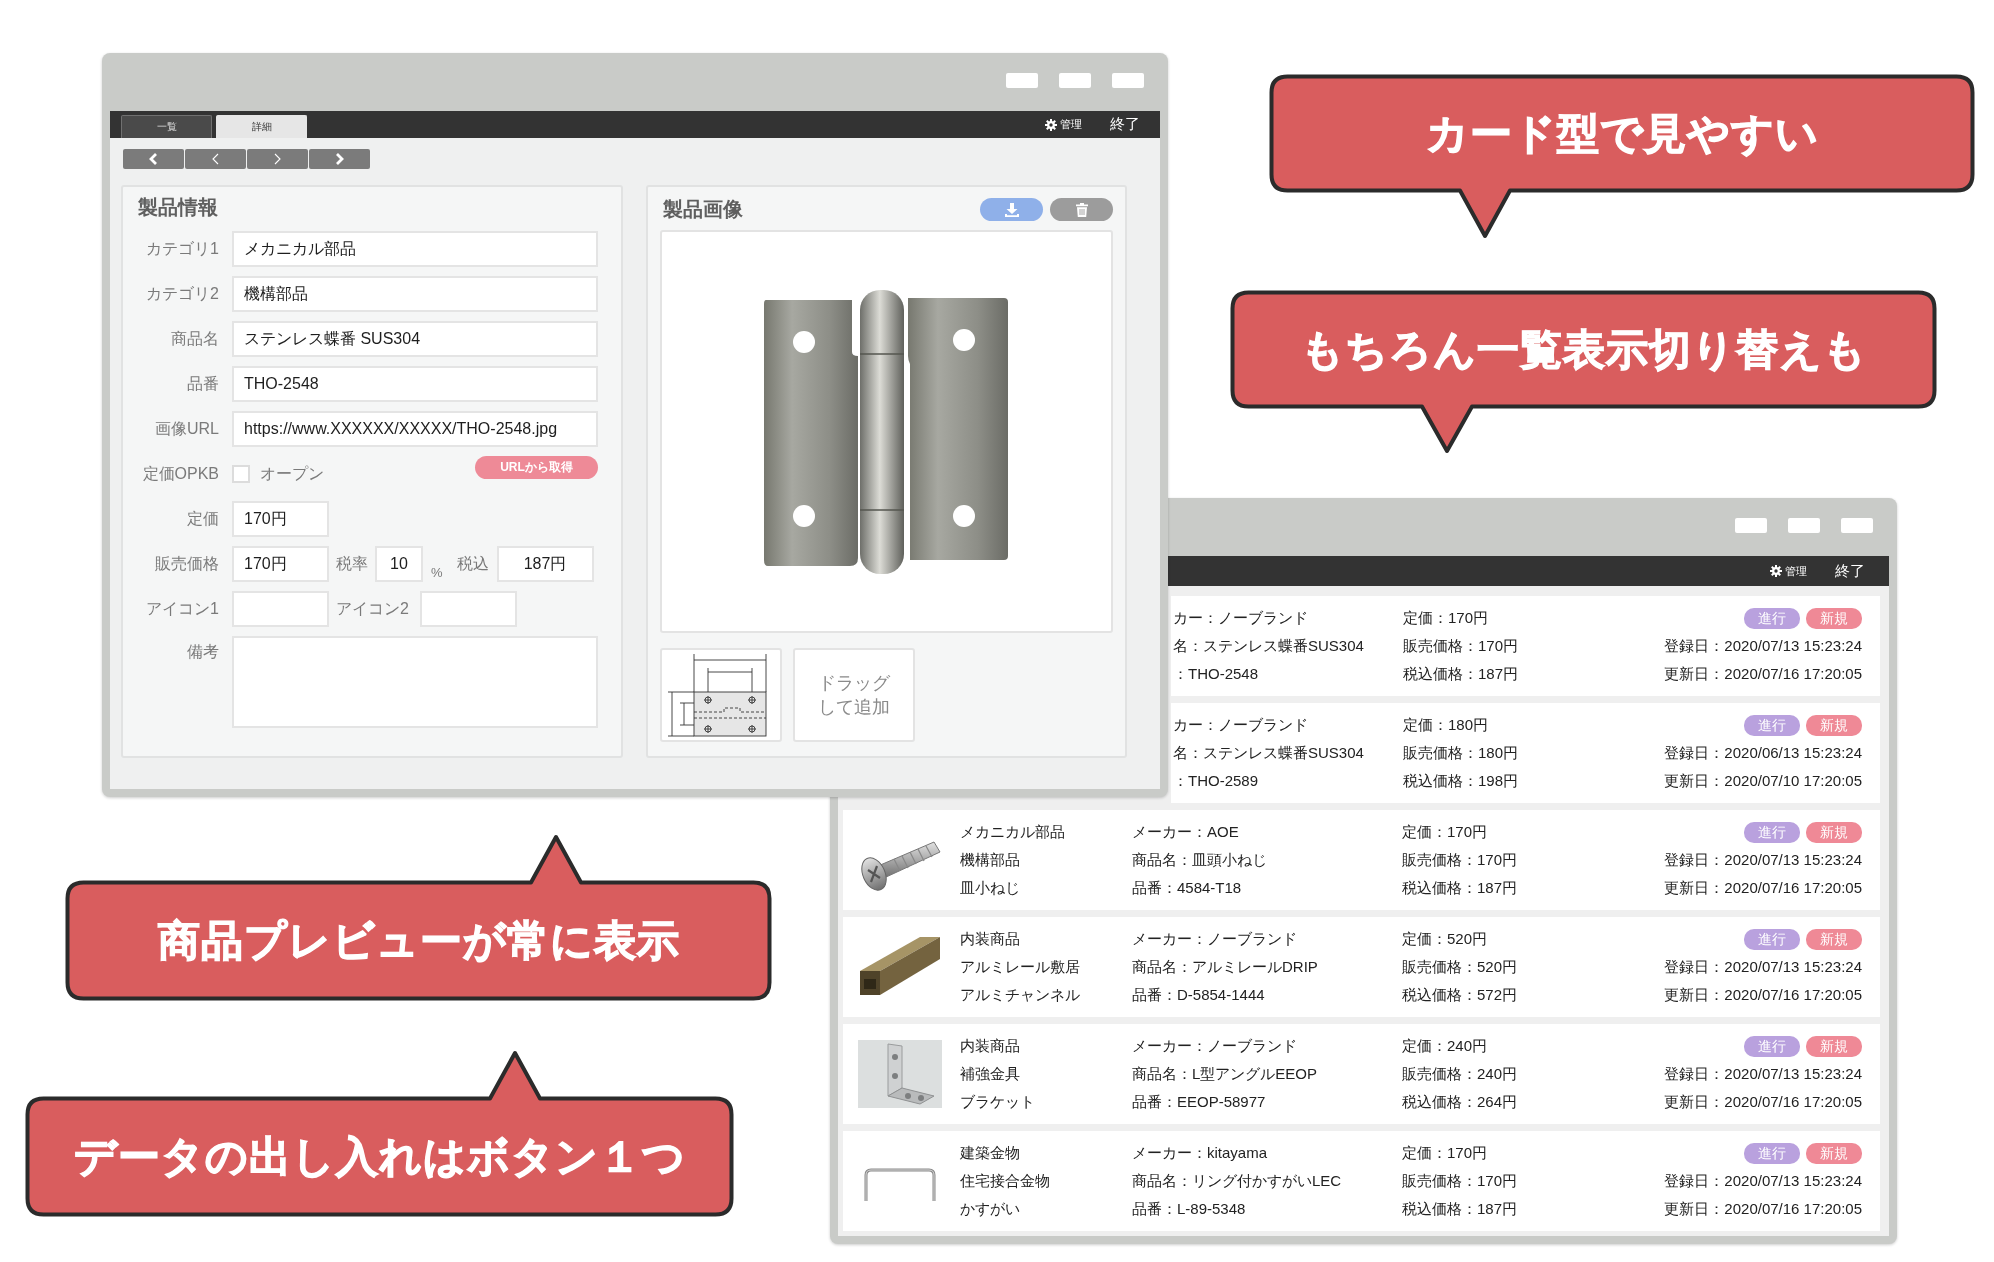  I want to click on product-detail-text: 品番：D-5854-1444, so click(1199, 995).